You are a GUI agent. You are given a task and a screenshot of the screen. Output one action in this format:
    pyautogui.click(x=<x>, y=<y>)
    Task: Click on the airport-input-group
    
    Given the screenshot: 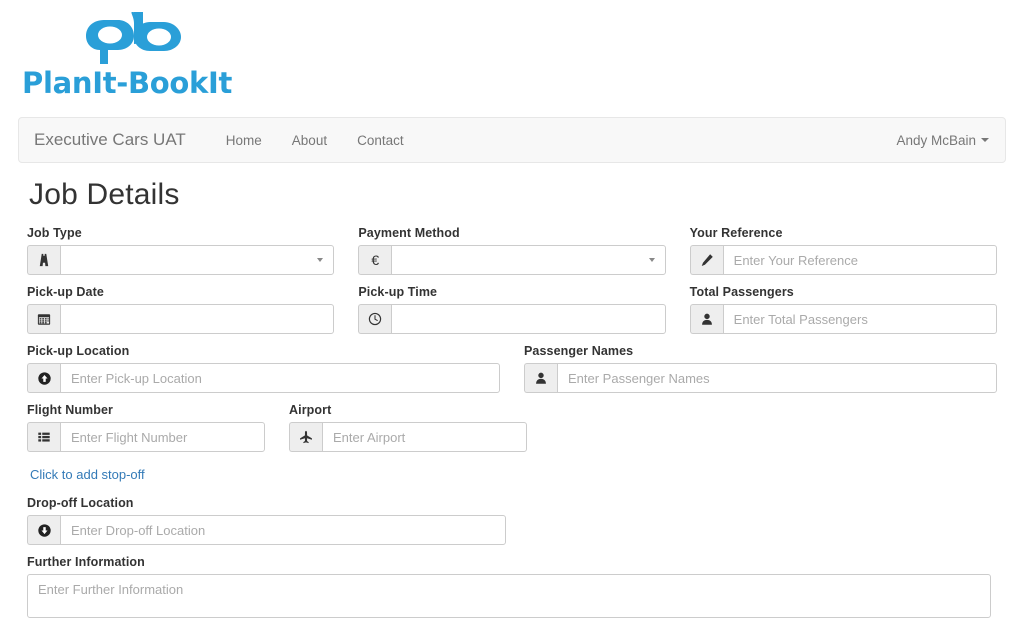 What is the action you would take?
    pyautogui.click(x=408, y=437)
    